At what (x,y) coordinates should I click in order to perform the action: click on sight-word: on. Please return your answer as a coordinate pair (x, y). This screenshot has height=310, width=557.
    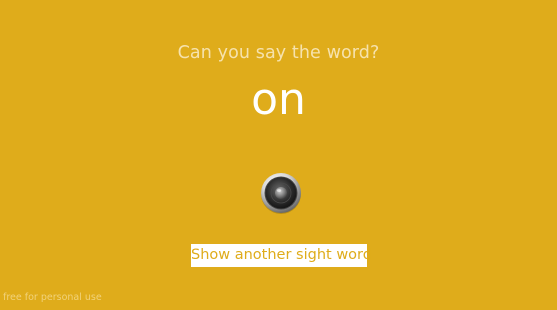
    Looking at the image, I should click on (278, 99).